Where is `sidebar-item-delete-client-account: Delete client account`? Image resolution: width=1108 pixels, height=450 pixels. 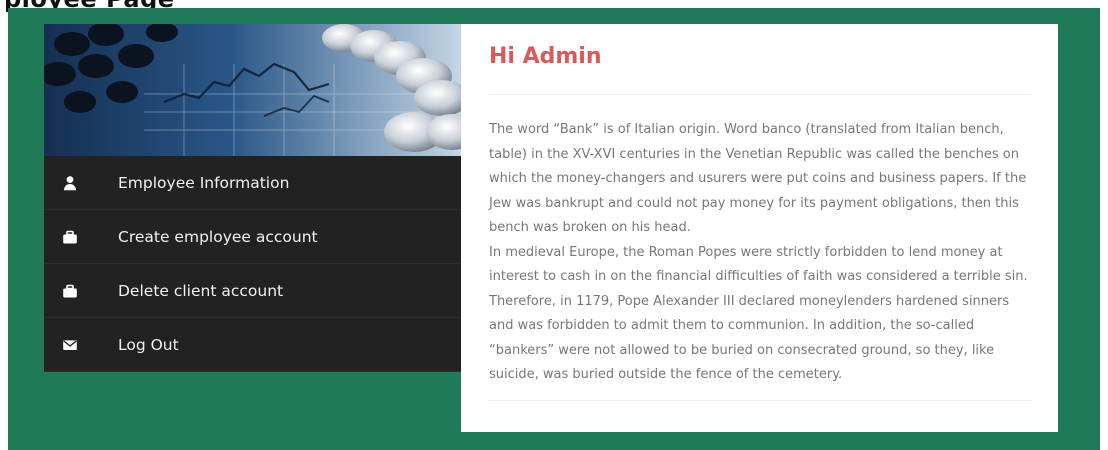
sidebar-item-delete-client-account: Delete client account is located at coordinates (253, 291).